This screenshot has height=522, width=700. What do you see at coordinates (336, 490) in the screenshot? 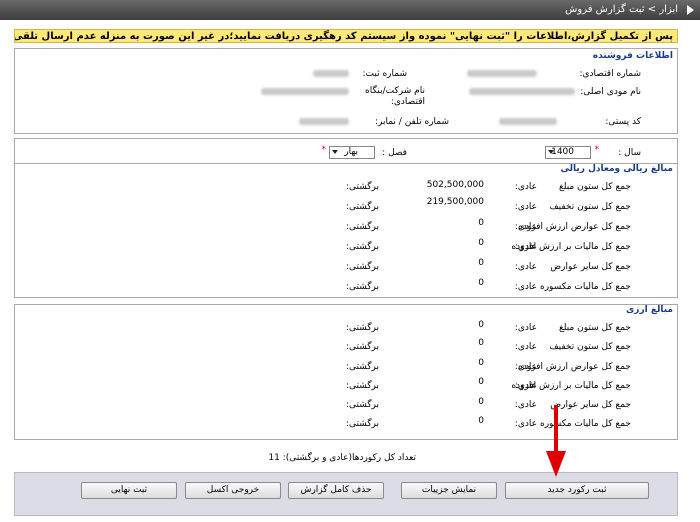
I see `delete-report-button: حذف کامل گزارش` at bounding box center [336, 490].